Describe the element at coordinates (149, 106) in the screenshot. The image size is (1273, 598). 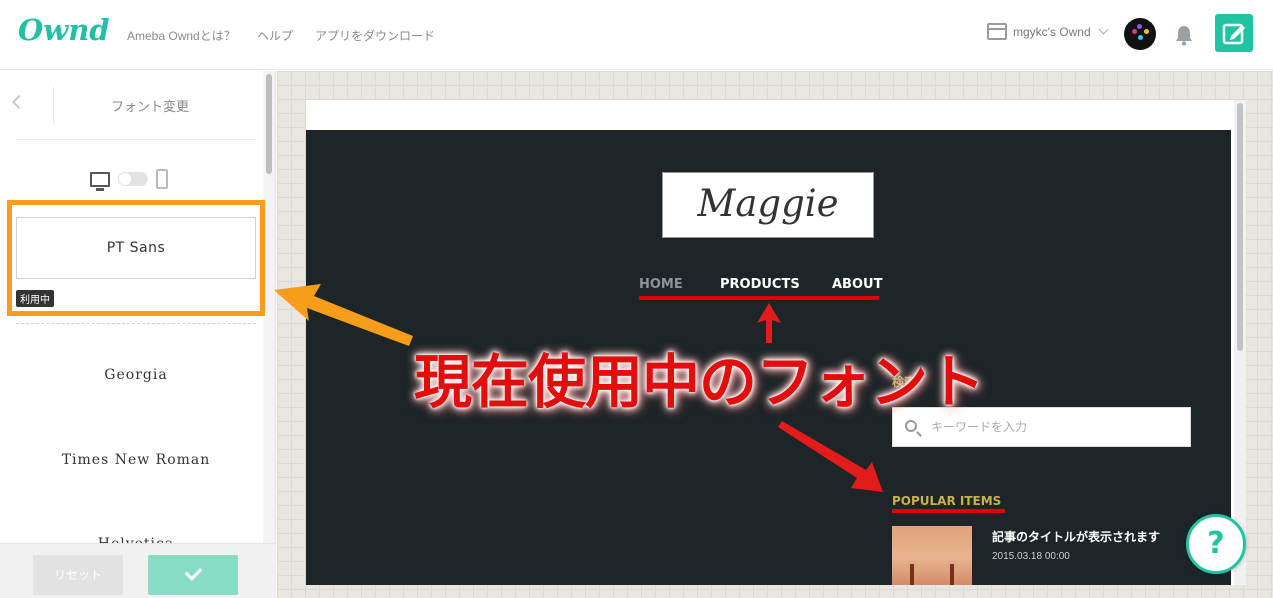
I see `sidebar-title: フォント変更` at that location.